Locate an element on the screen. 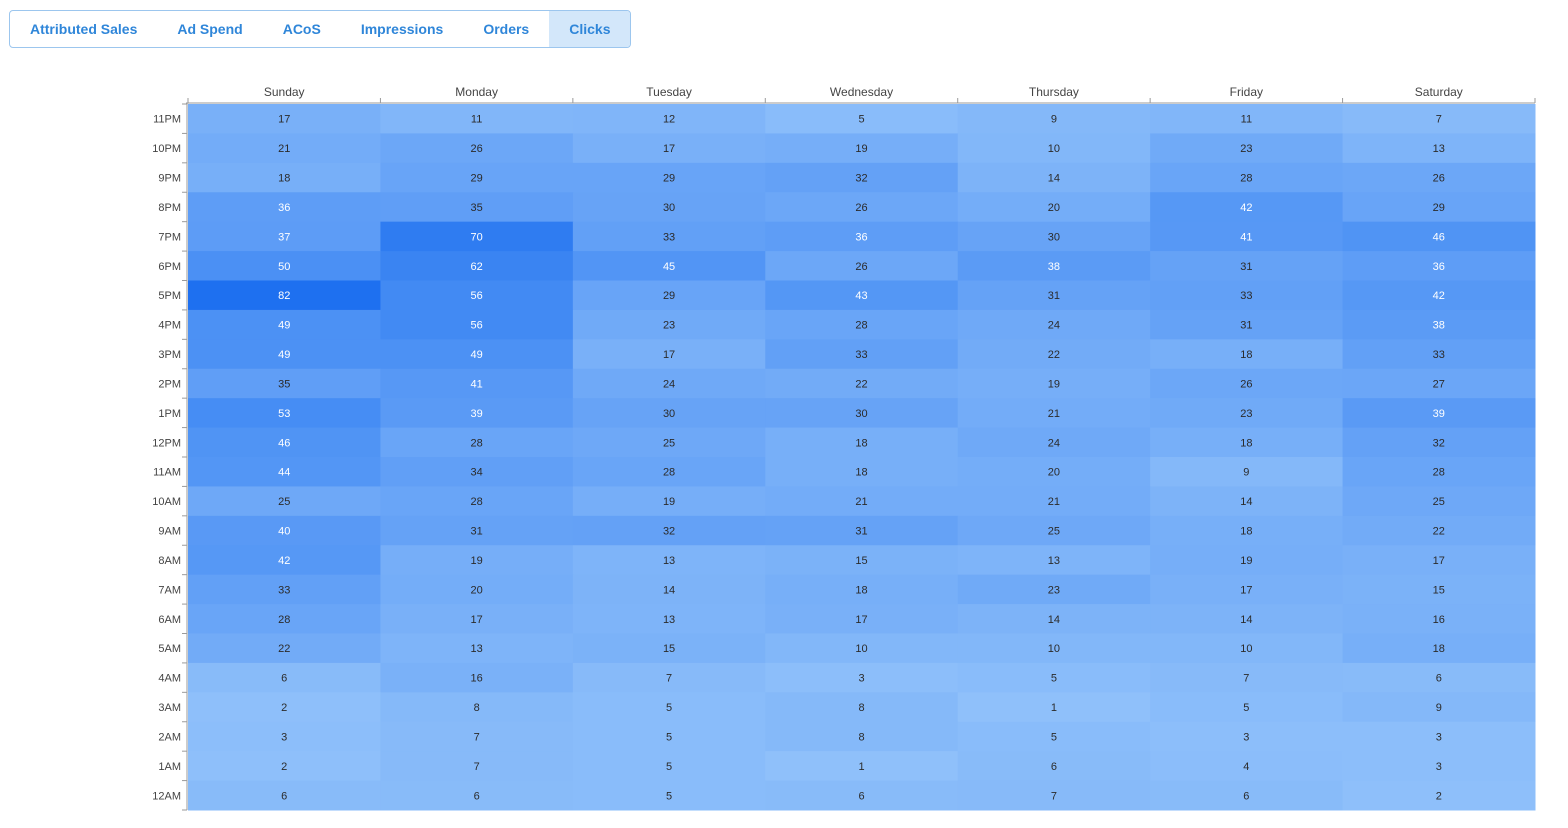 Image resolution: width=1568 pixels, height=828 pixels. y-tick-label: 5AM is located at coordinates (169, 649).